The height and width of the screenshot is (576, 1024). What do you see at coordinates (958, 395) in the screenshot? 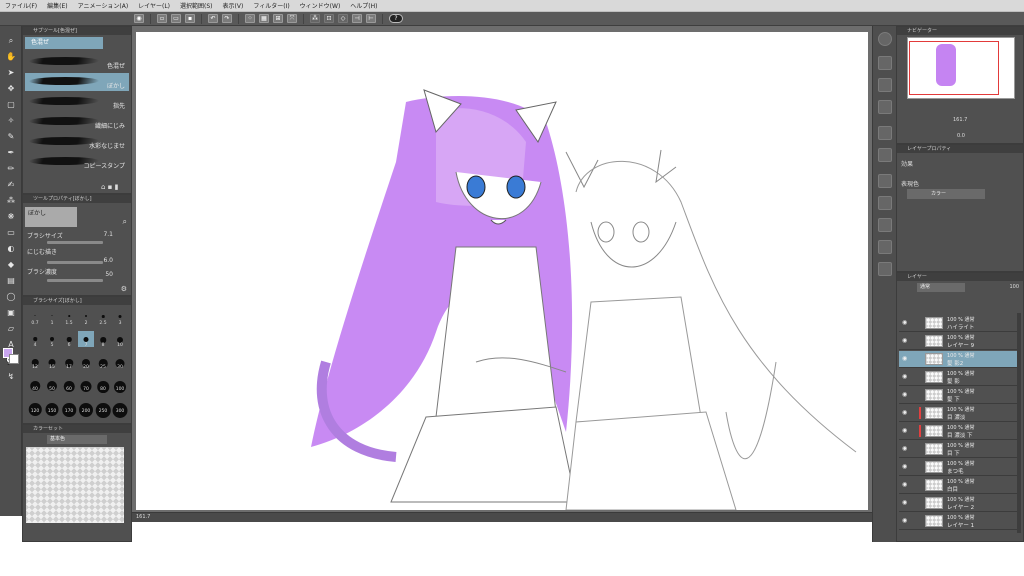
I see `layer-row: ◉ 100 % 通常髪 下` at bounding box center [958, 395].